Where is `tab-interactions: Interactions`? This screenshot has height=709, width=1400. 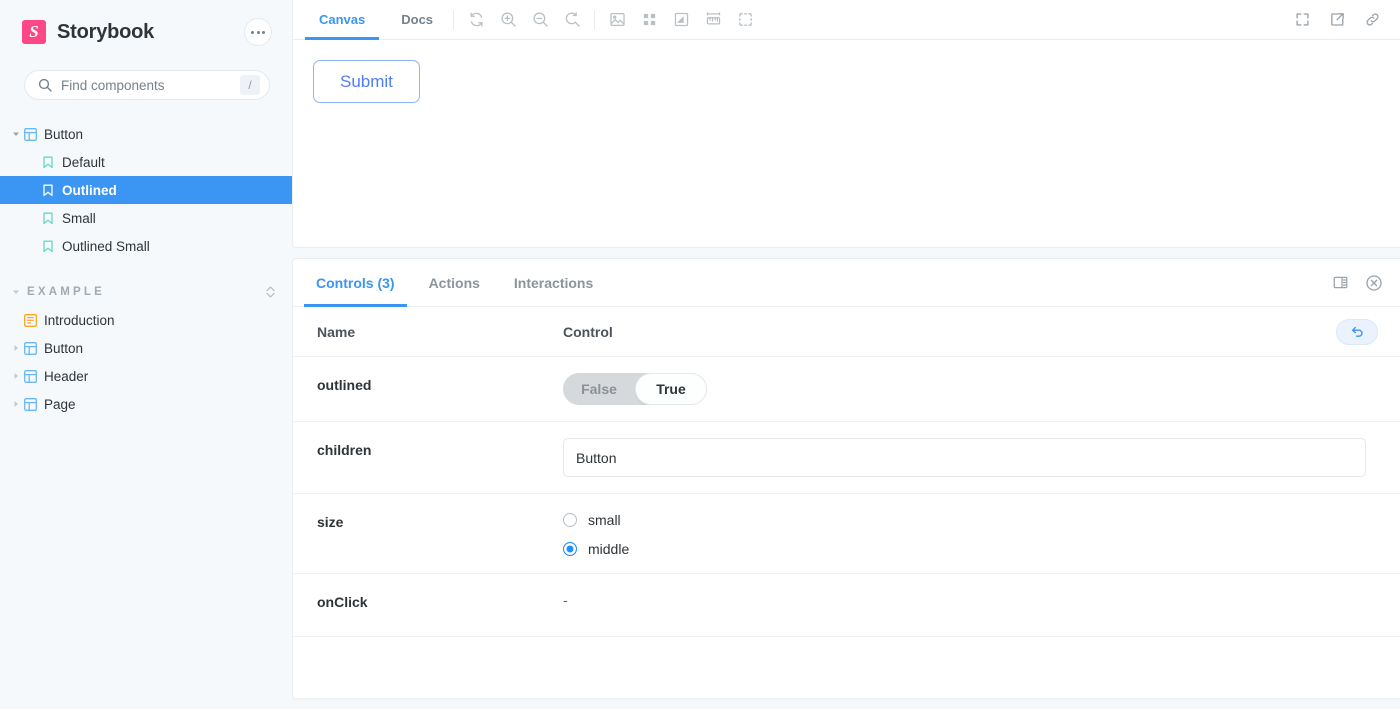
tab-interactions: Interactions is located at coordinates (553, 282).